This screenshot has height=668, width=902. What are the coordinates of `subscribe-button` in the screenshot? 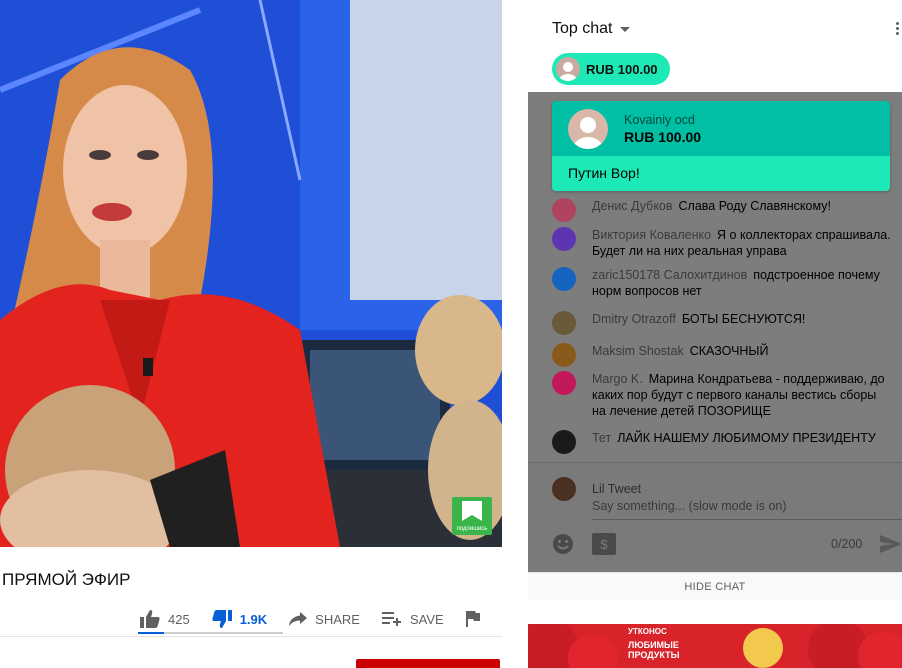 It's located at (428, 663).